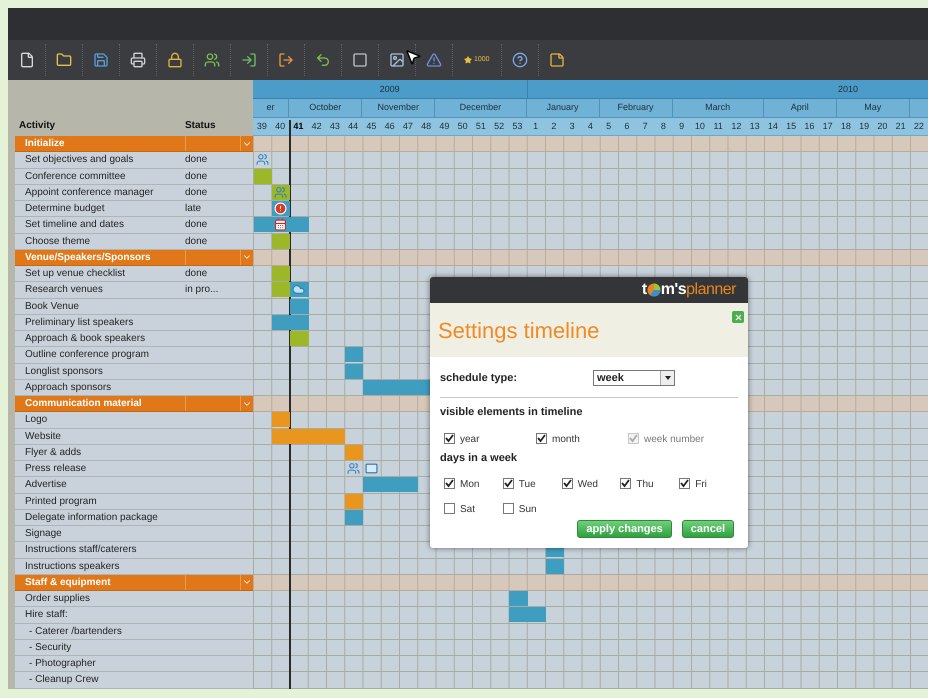  I want to click on undo-icon, so click(323, 60).